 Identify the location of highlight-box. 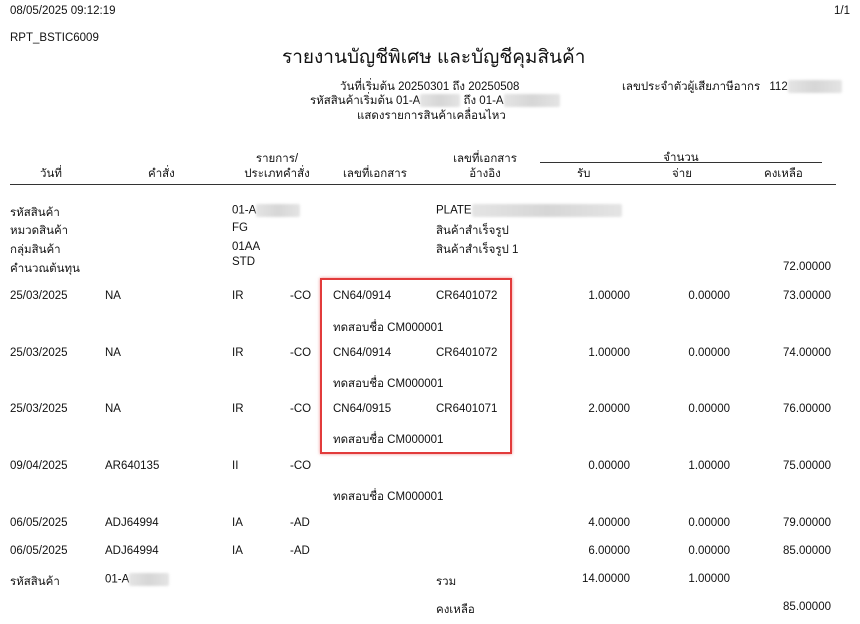
(416, 366).